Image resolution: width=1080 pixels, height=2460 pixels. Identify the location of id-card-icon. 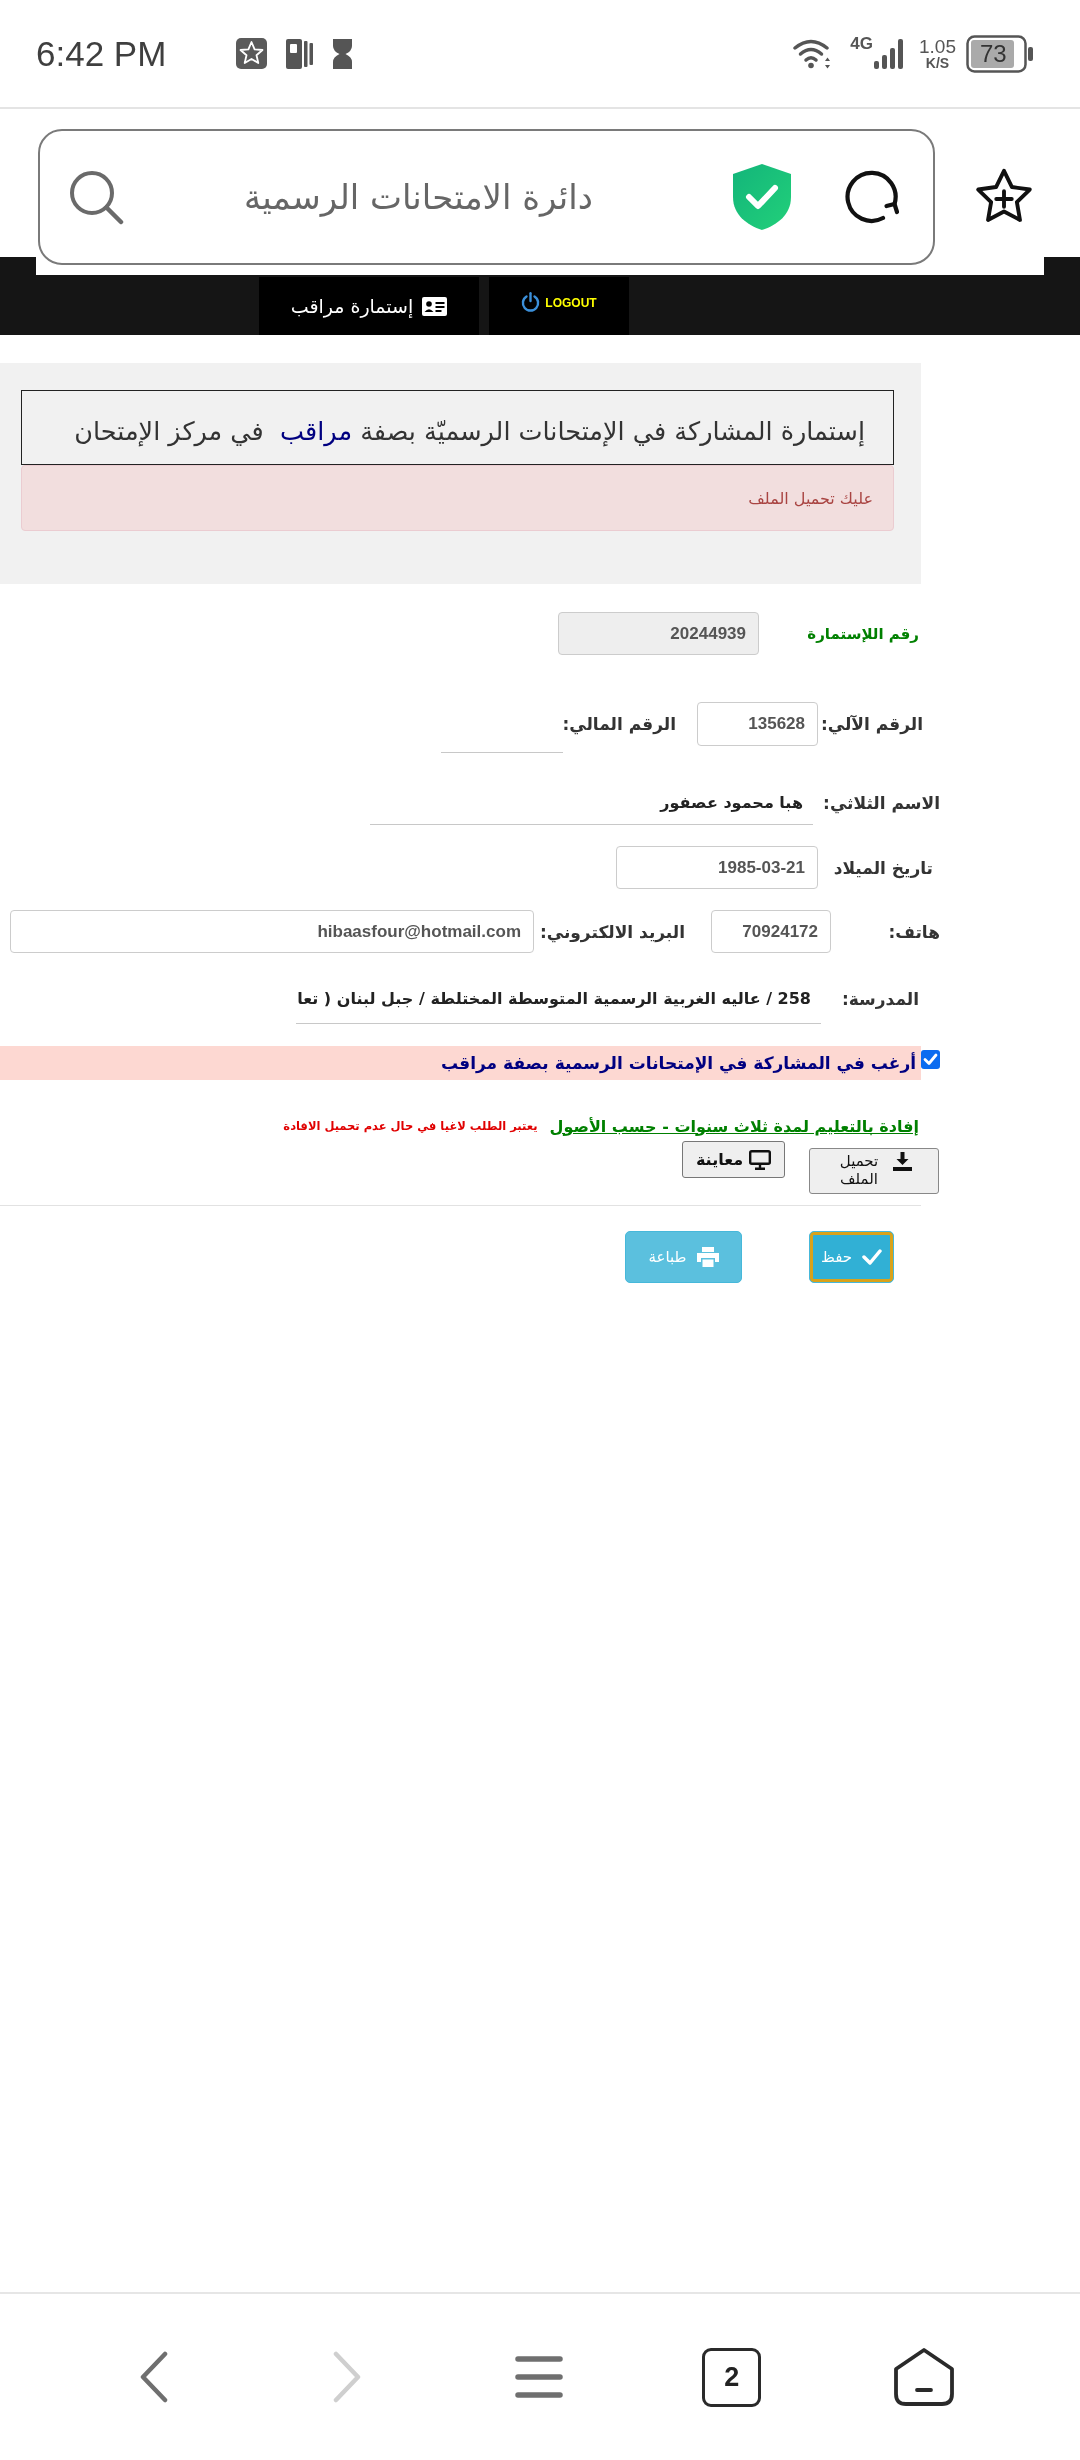
(435, 306).